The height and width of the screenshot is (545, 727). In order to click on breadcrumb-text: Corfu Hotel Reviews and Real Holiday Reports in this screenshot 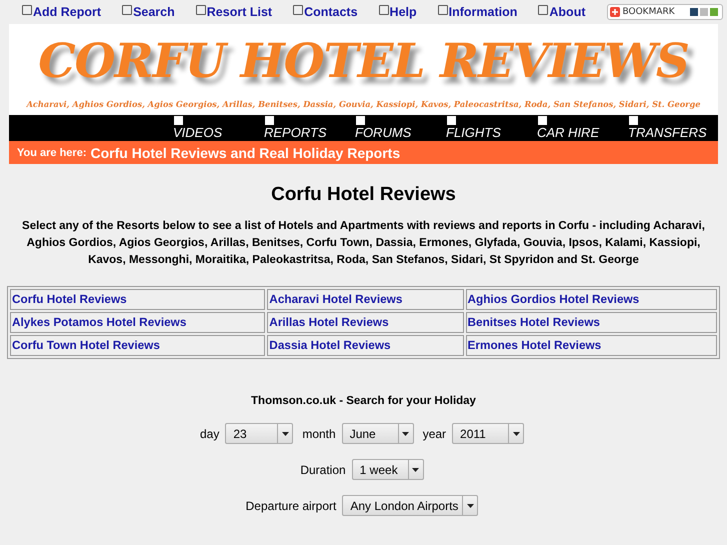, I will do `click(245, 152)`.